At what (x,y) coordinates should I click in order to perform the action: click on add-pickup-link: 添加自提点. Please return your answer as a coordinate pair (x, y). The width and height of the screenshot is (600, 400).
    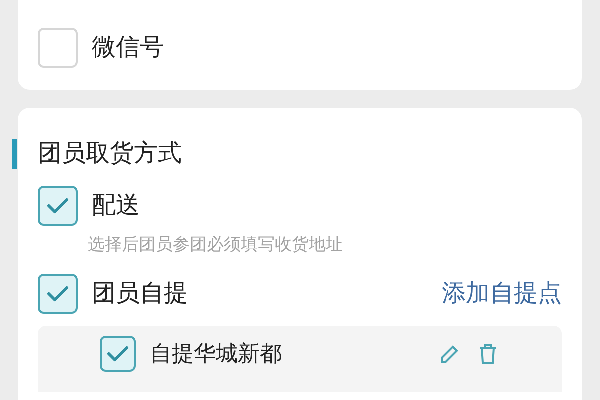
    Looking at the image, I should click on (502, 294).